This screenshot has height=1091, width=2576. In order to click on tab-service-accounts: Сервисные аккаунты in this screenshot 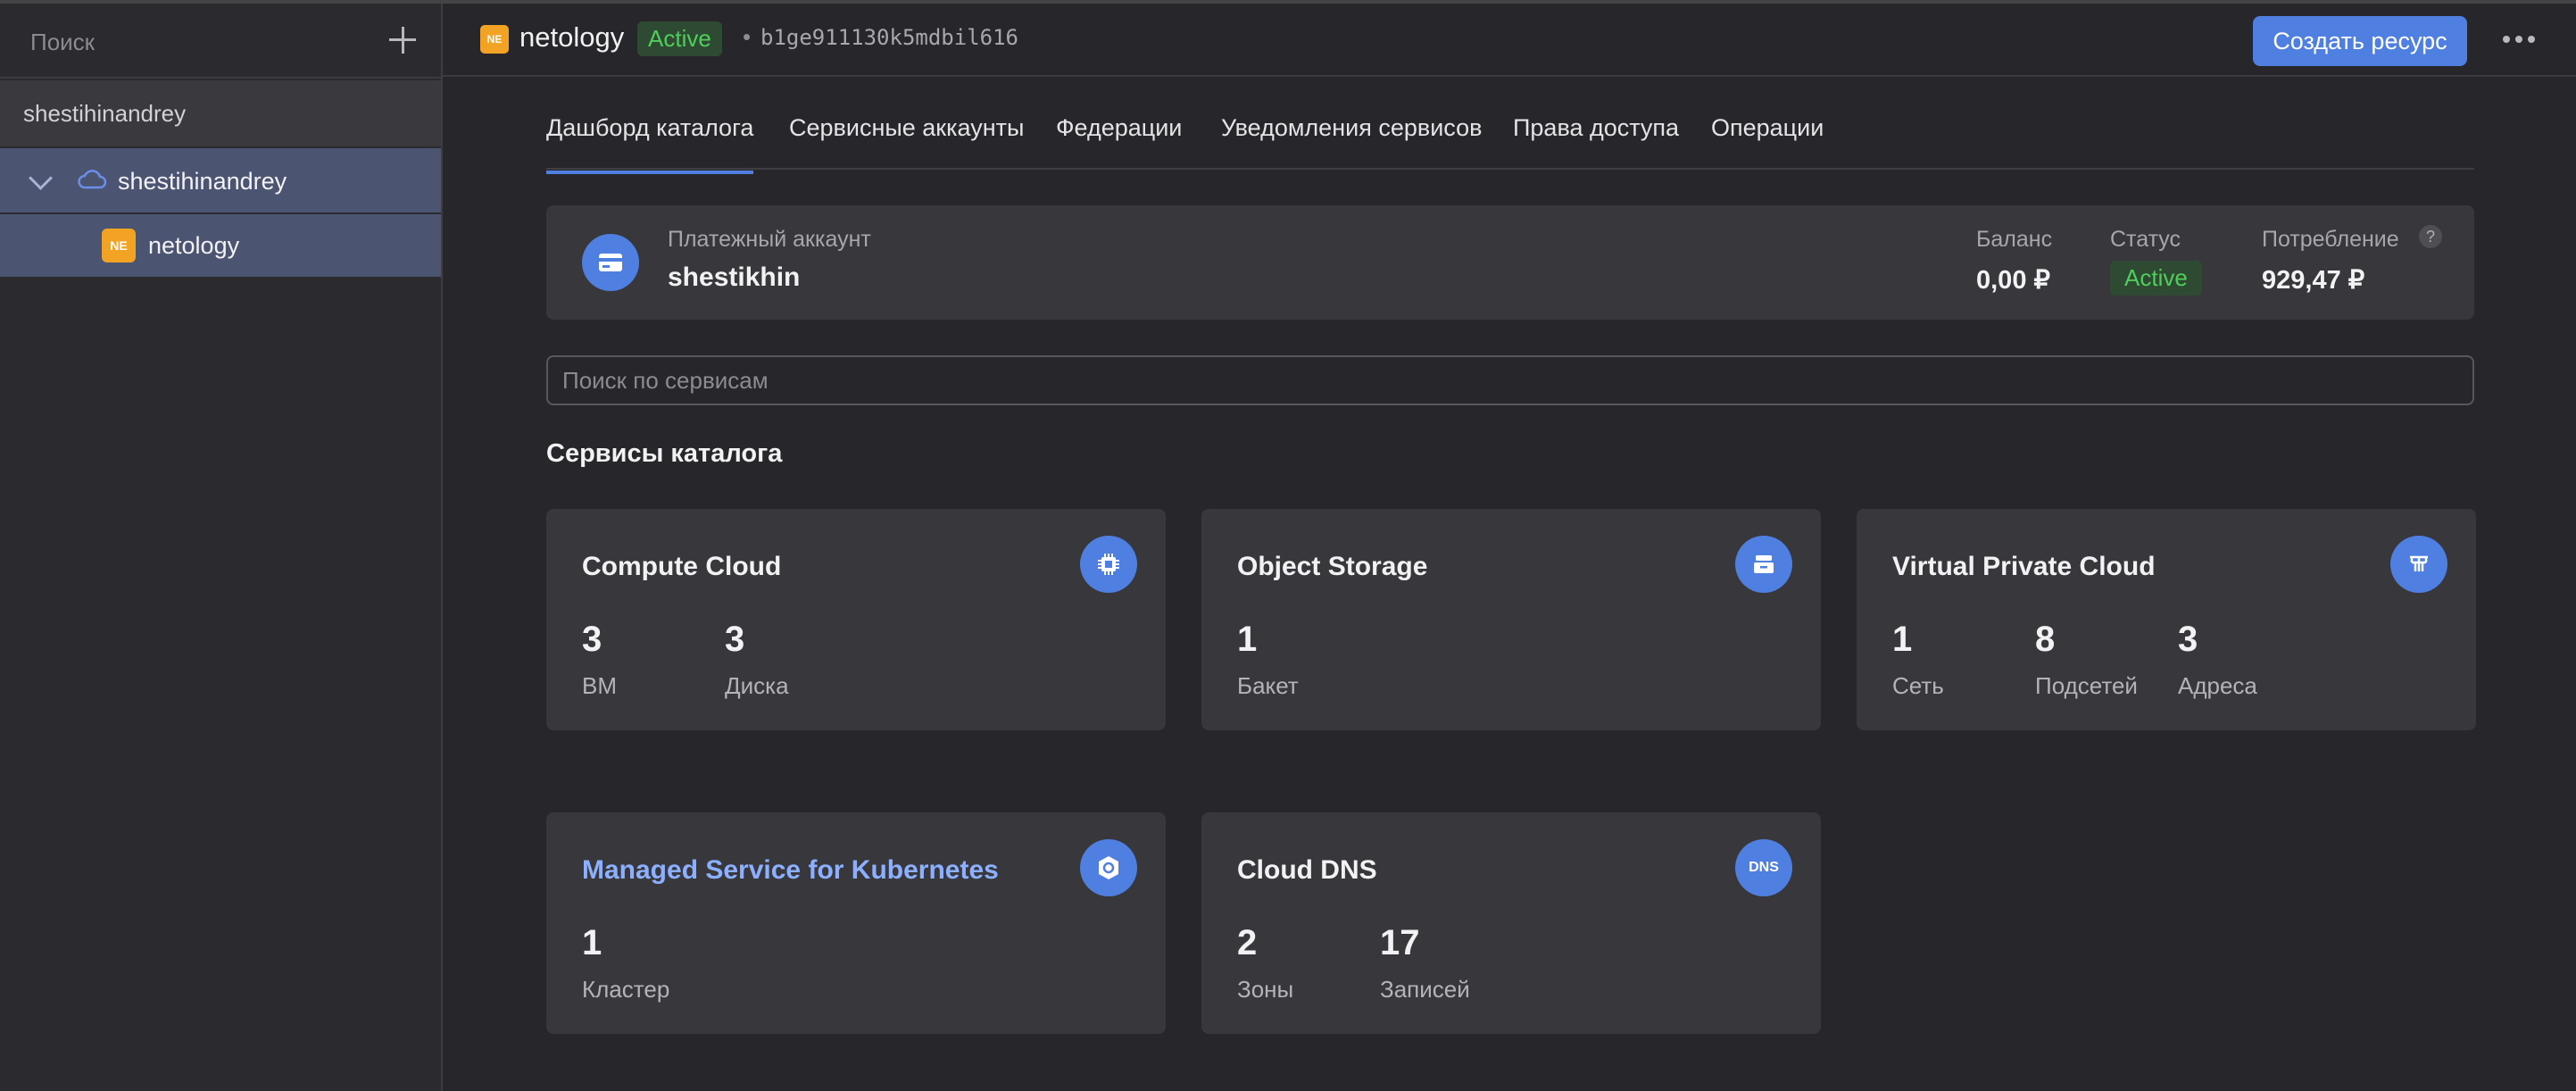, I will do `click(906, 128)`.